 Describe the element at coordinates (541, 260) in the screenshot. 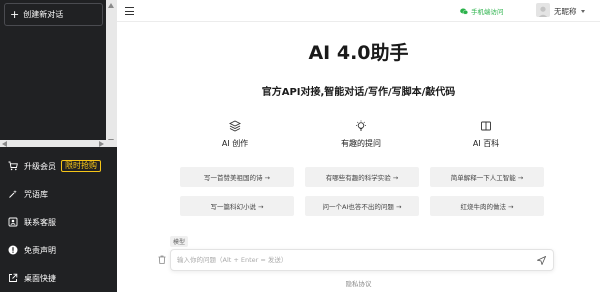

I see `send-icon` at that location.